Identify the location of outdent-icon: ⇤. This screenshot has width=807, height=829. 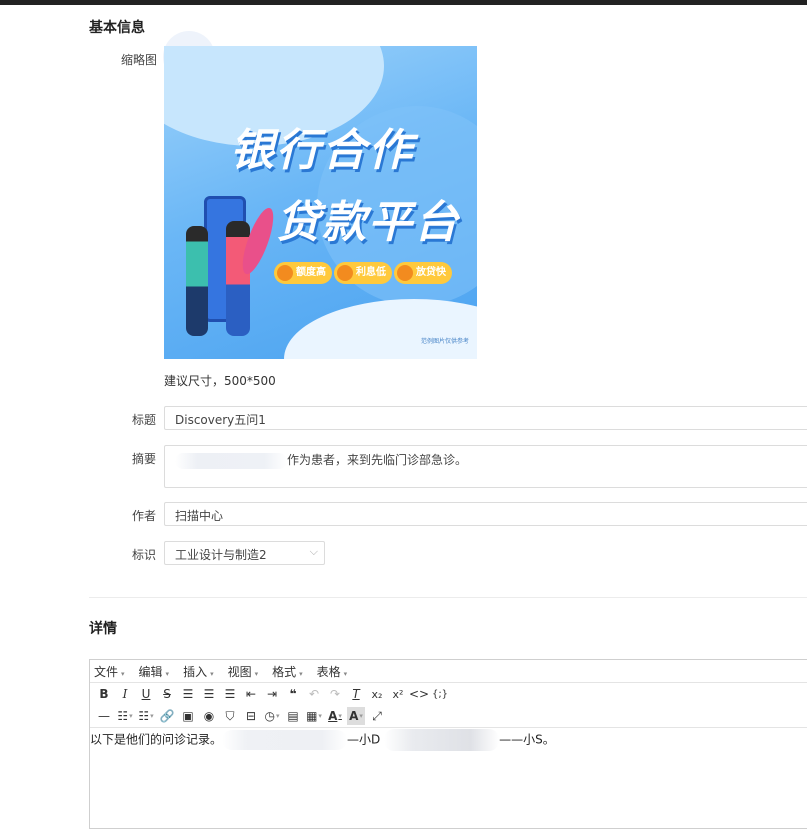
(251, 694).